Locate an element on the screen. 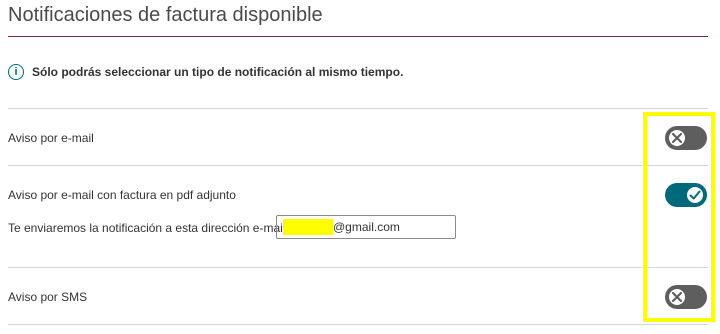 This screenshot has width=720, height=334. email-address-field: @gmail.com is located at coordinates (366, 227).